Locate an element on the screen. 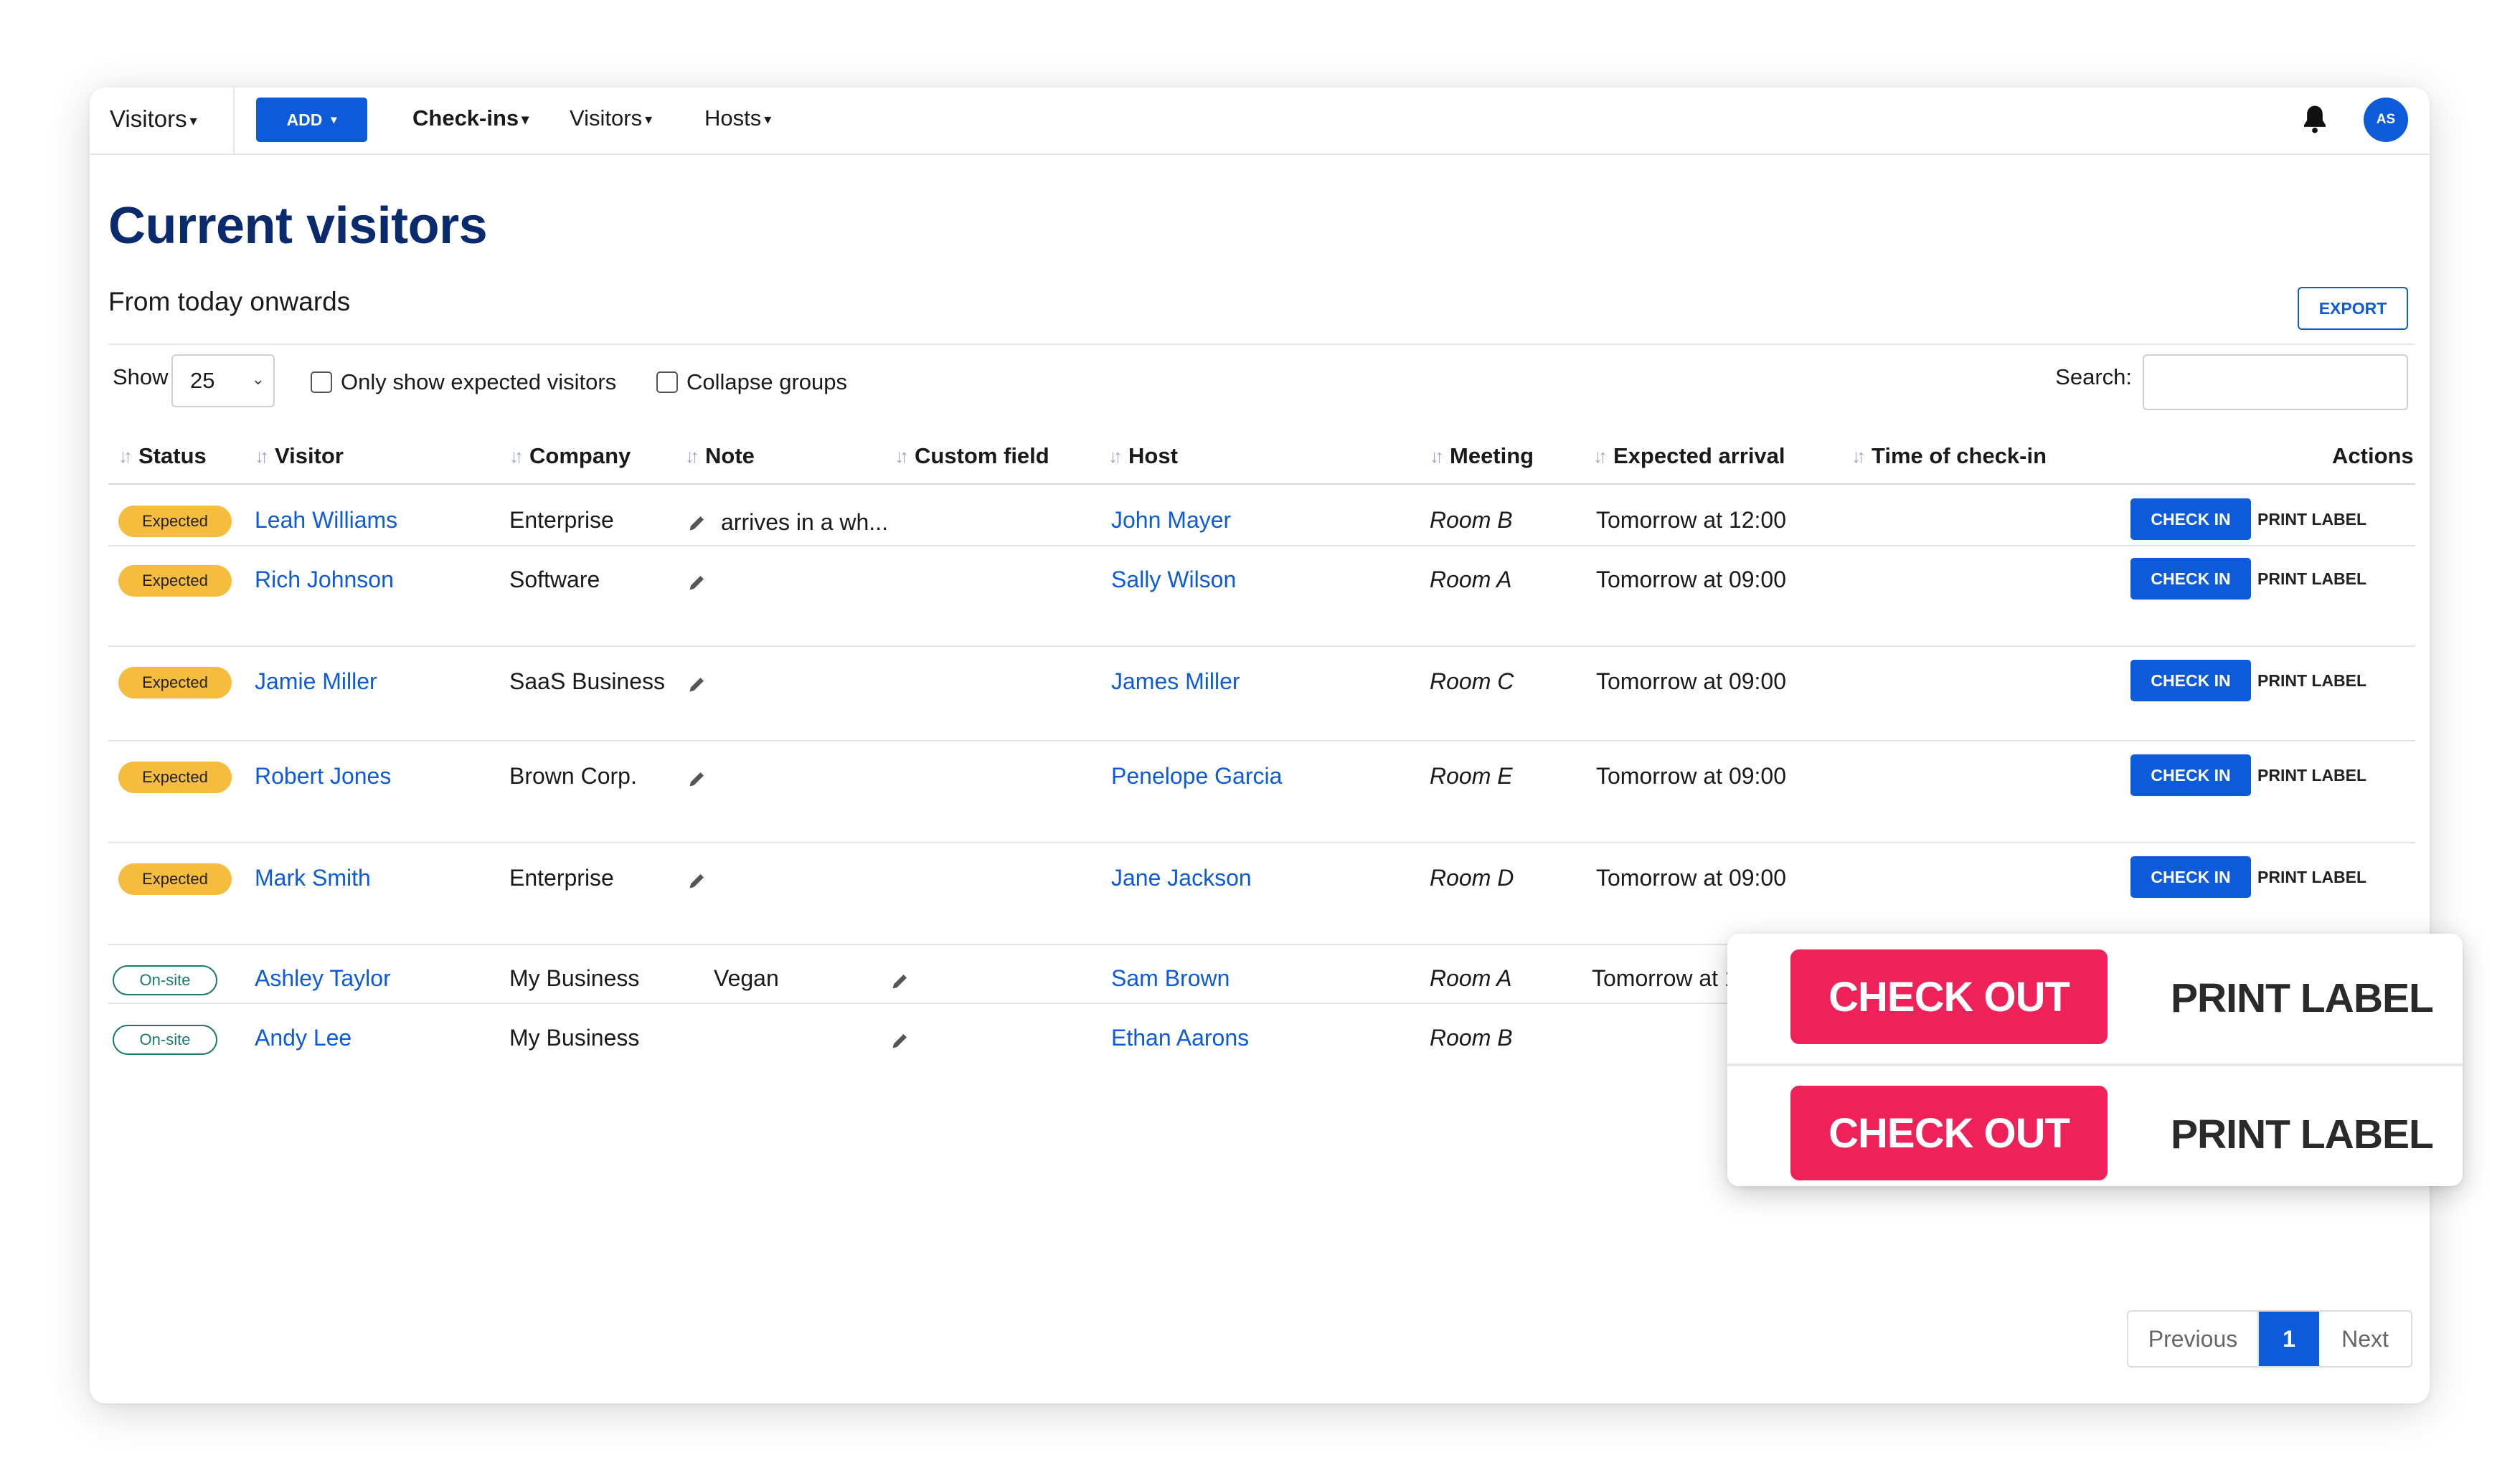 This screenshot has width=2520, height=1483. add-button: ADD ▾ is located at coordinates (311, 120).